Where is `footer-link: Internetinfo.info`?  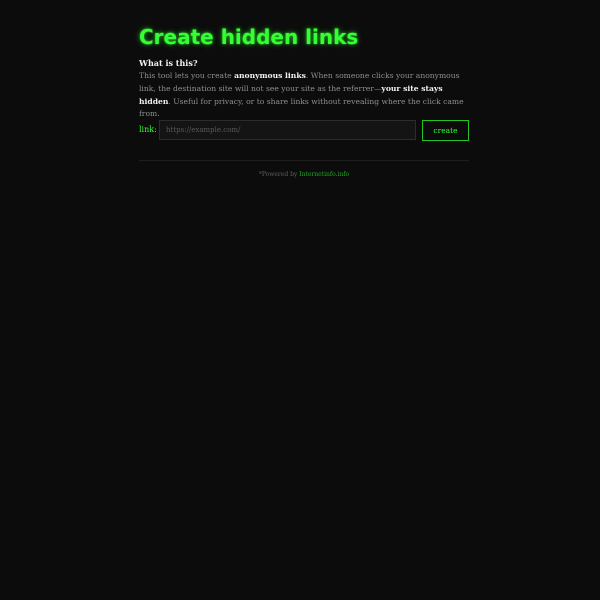 footer-link: Internetinfo.info is located at coordinates (324, 174).